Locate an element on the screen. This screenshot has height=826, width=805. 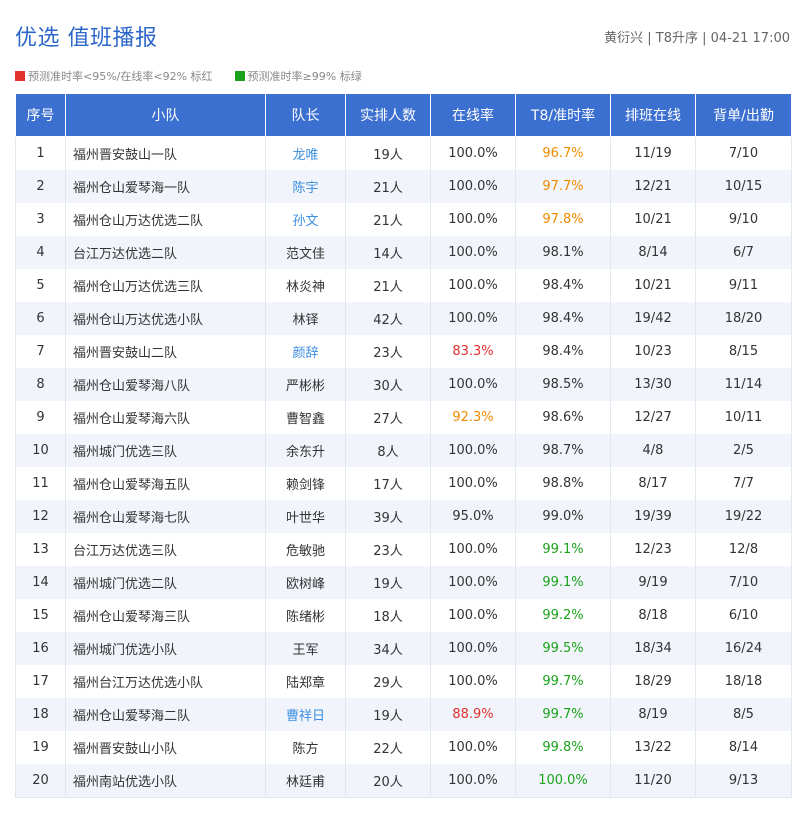
cell-t8: 97.7% is located at coordinates (563, 186).